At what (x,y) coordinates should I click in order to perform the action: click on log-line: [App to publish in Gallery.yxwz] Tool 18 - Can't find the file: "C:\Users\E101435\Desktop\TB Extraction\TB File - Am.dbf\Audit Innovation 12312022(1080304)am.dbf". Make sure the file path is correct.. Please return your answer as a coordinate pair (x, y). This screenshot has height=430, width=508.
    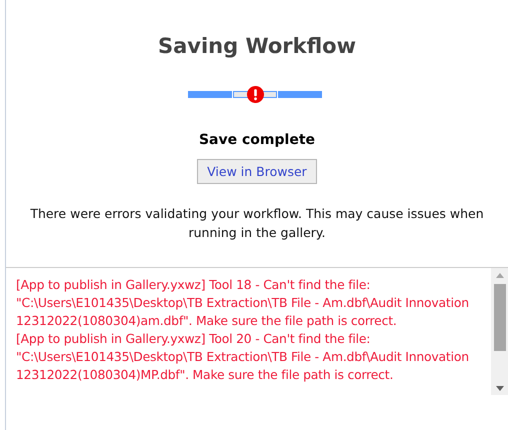
    Looking at the image, I should click on (243, 303).